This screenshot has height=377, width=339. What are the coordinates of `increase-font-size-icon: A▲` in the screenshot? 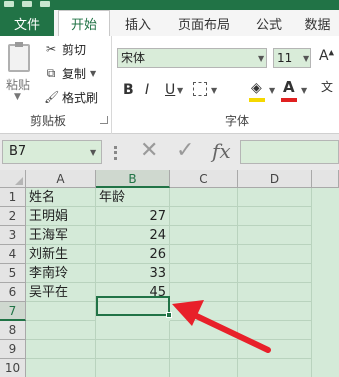 It's located at (326, 56).